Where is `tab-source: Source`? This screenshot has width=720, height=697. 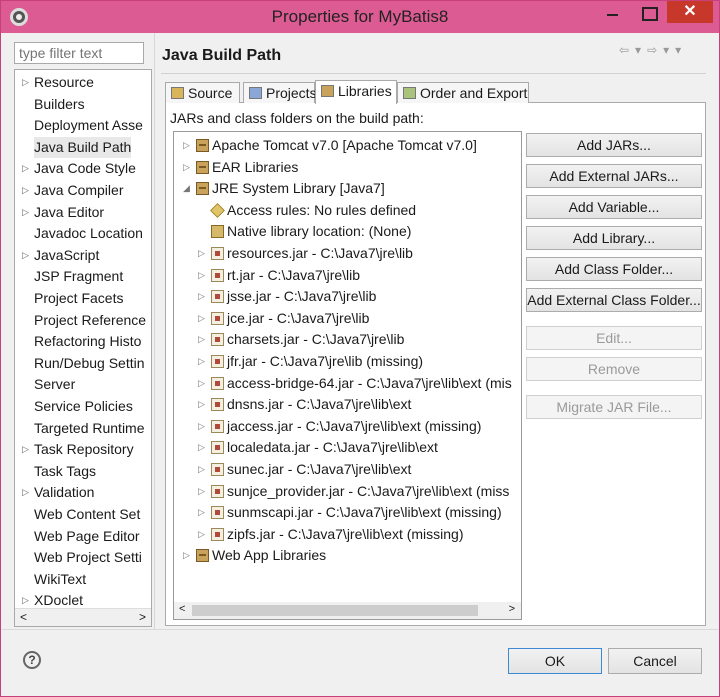
tab-source: Source is located at coordinates (202, 92).